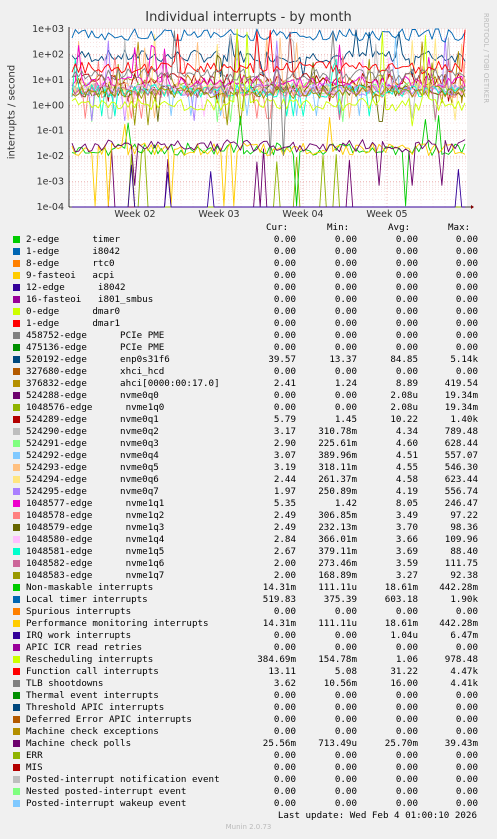 The width and height of the screenshot is (497, 839). I want to click on legend-avg: 10.22, so click(404, 419).